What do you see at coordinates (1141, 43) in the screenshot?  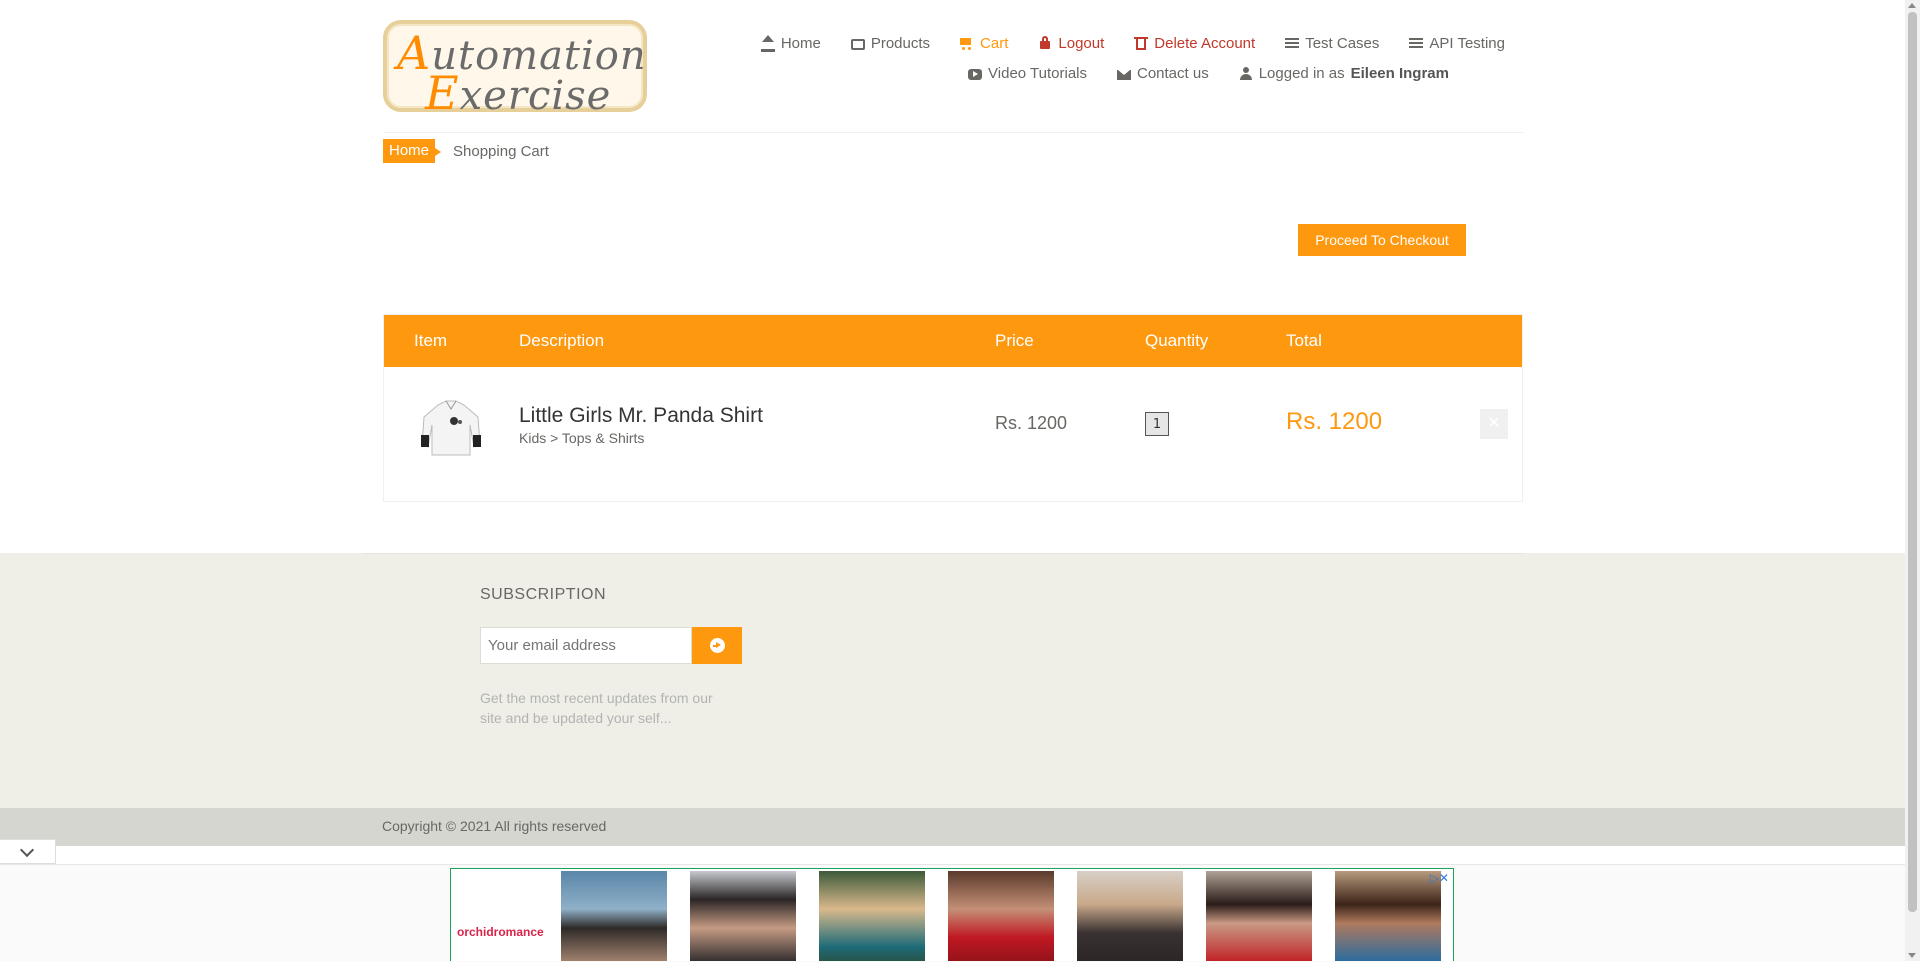 I see `trash-icon` at bounding box center [1141, 43].